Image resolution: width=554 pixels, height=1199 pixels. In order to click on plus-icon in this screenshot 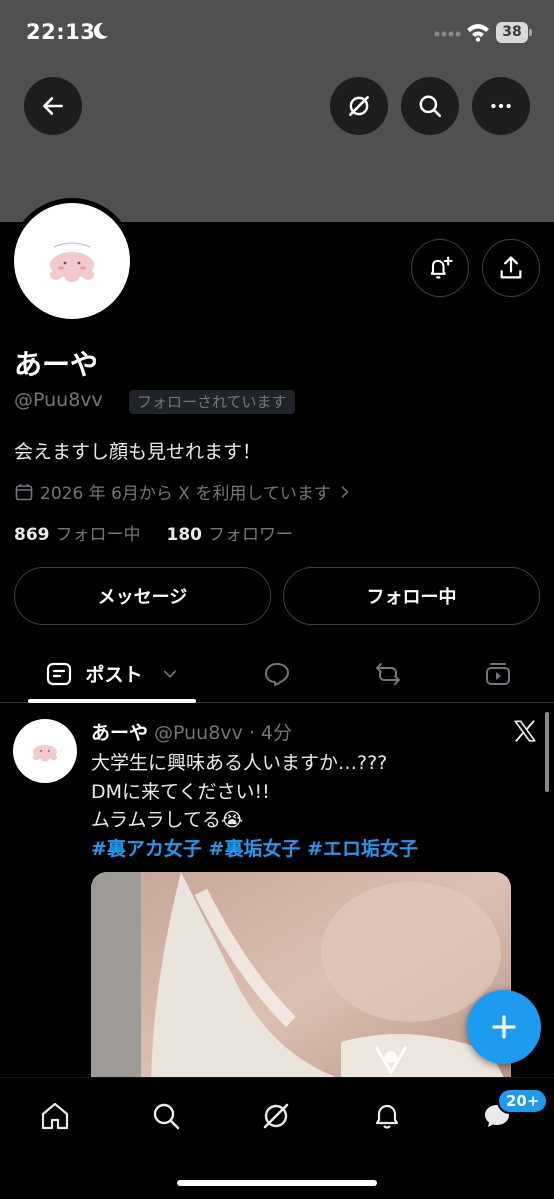, I will do `click(504, 1027)`.